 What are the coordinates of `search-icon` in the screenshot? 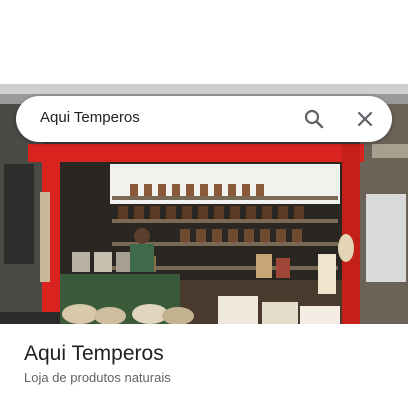 It's located at (314, 119).